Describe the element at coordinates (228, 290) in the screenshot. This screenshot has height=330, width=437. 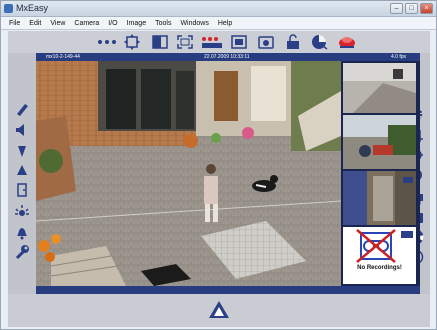
I see `camera-footer-bar` at that location.